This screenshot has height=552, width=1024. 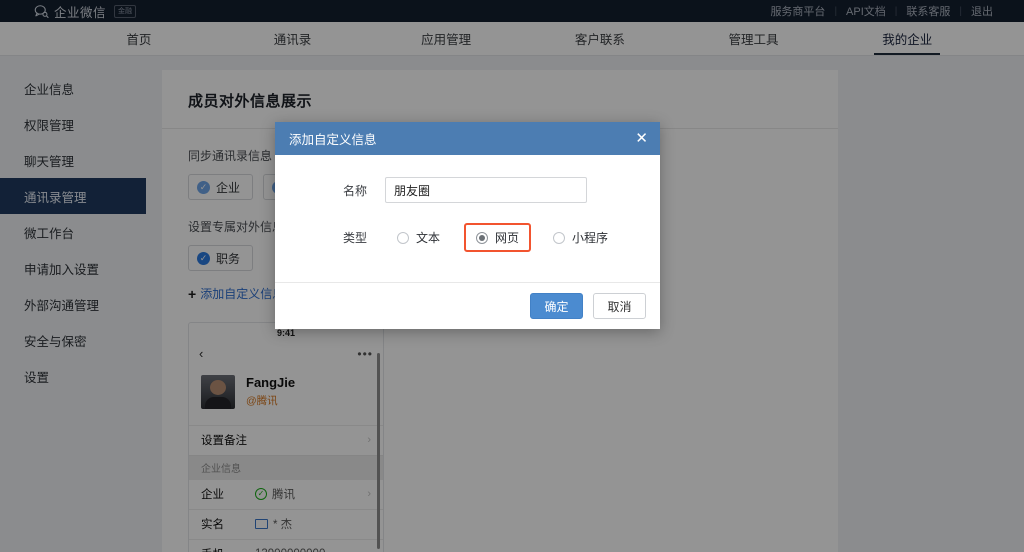 What do you see at coordinates (467, 218) in the screenshot?
I see `dialog-body: 名称 类型 文本 网页 小程序` at bounding box center [467, 218].